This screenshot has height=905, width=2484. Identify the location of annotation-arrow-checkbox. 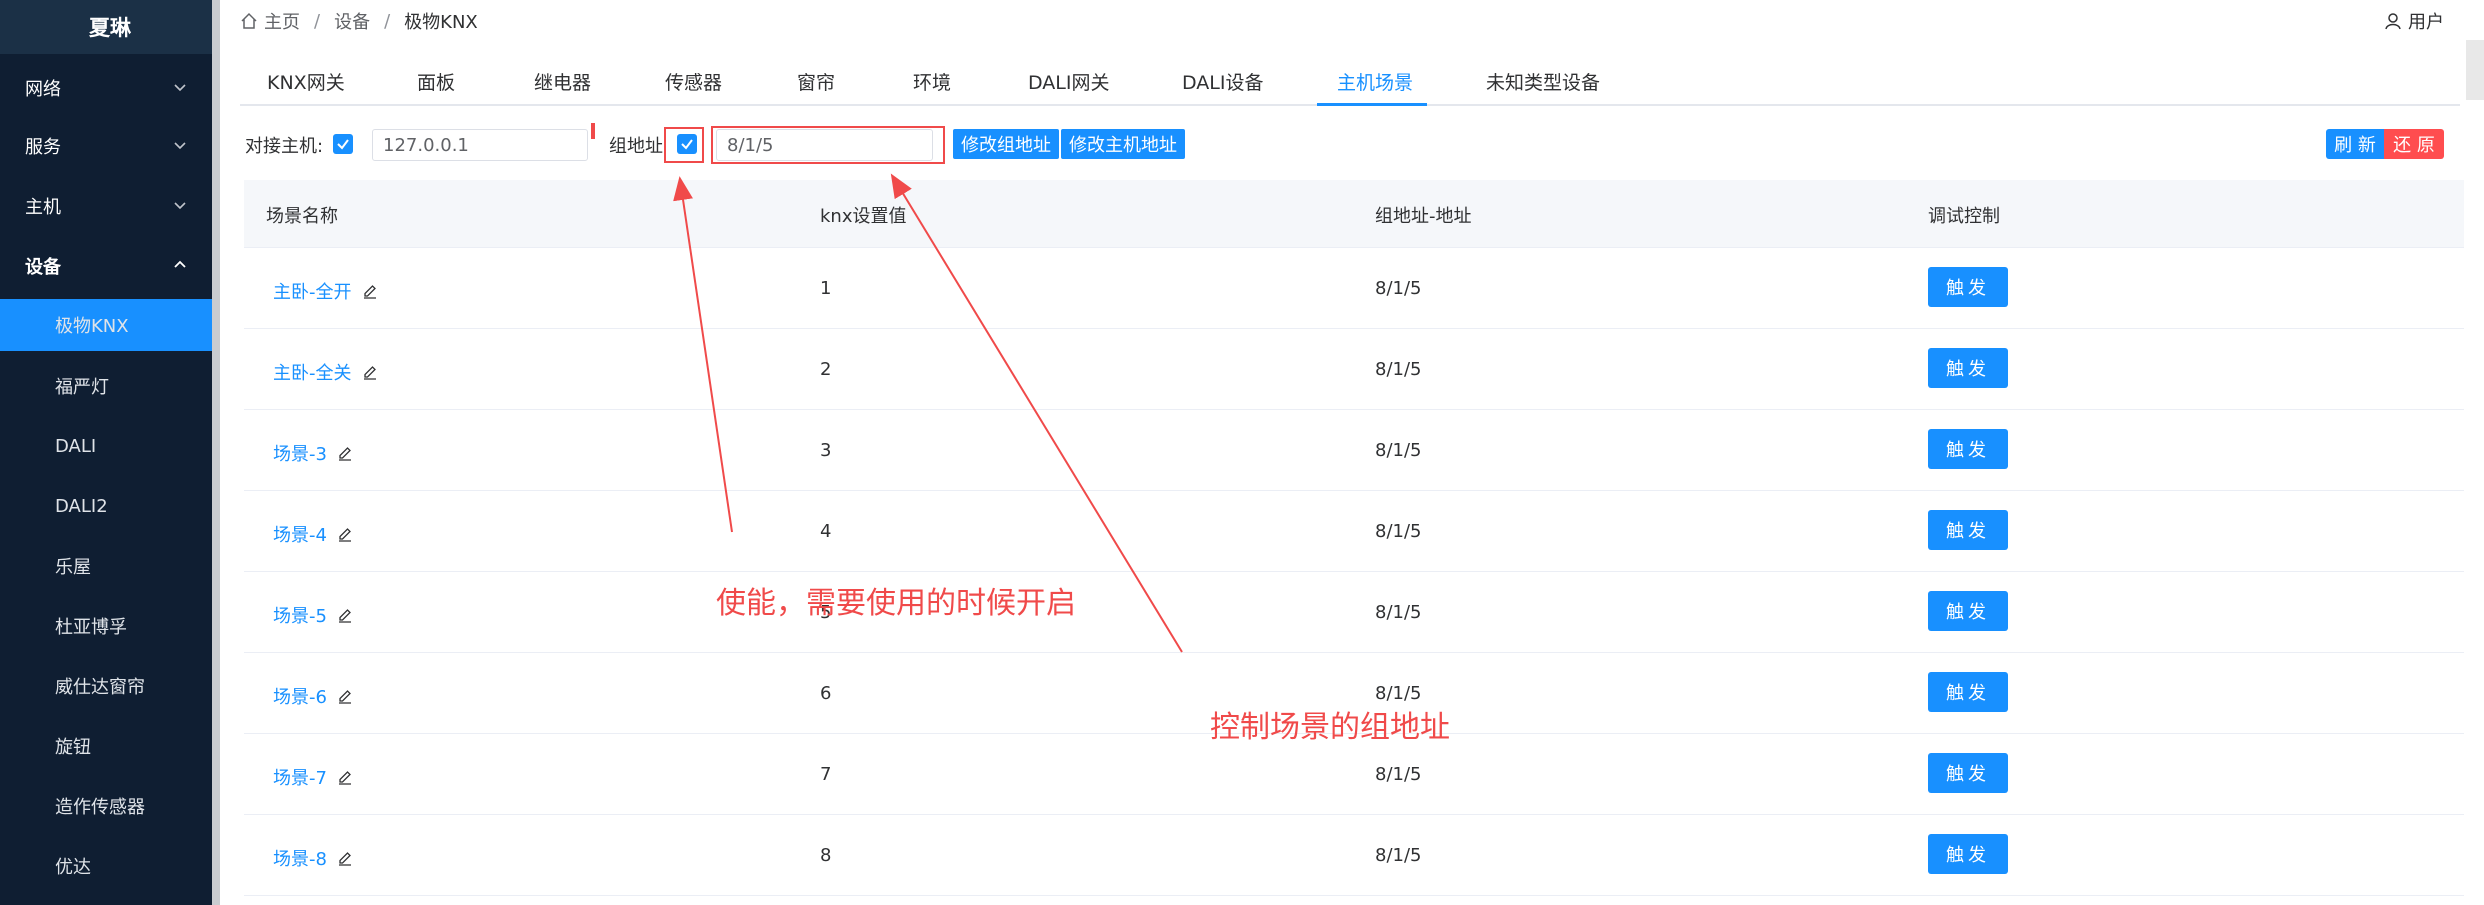
(703, 354).